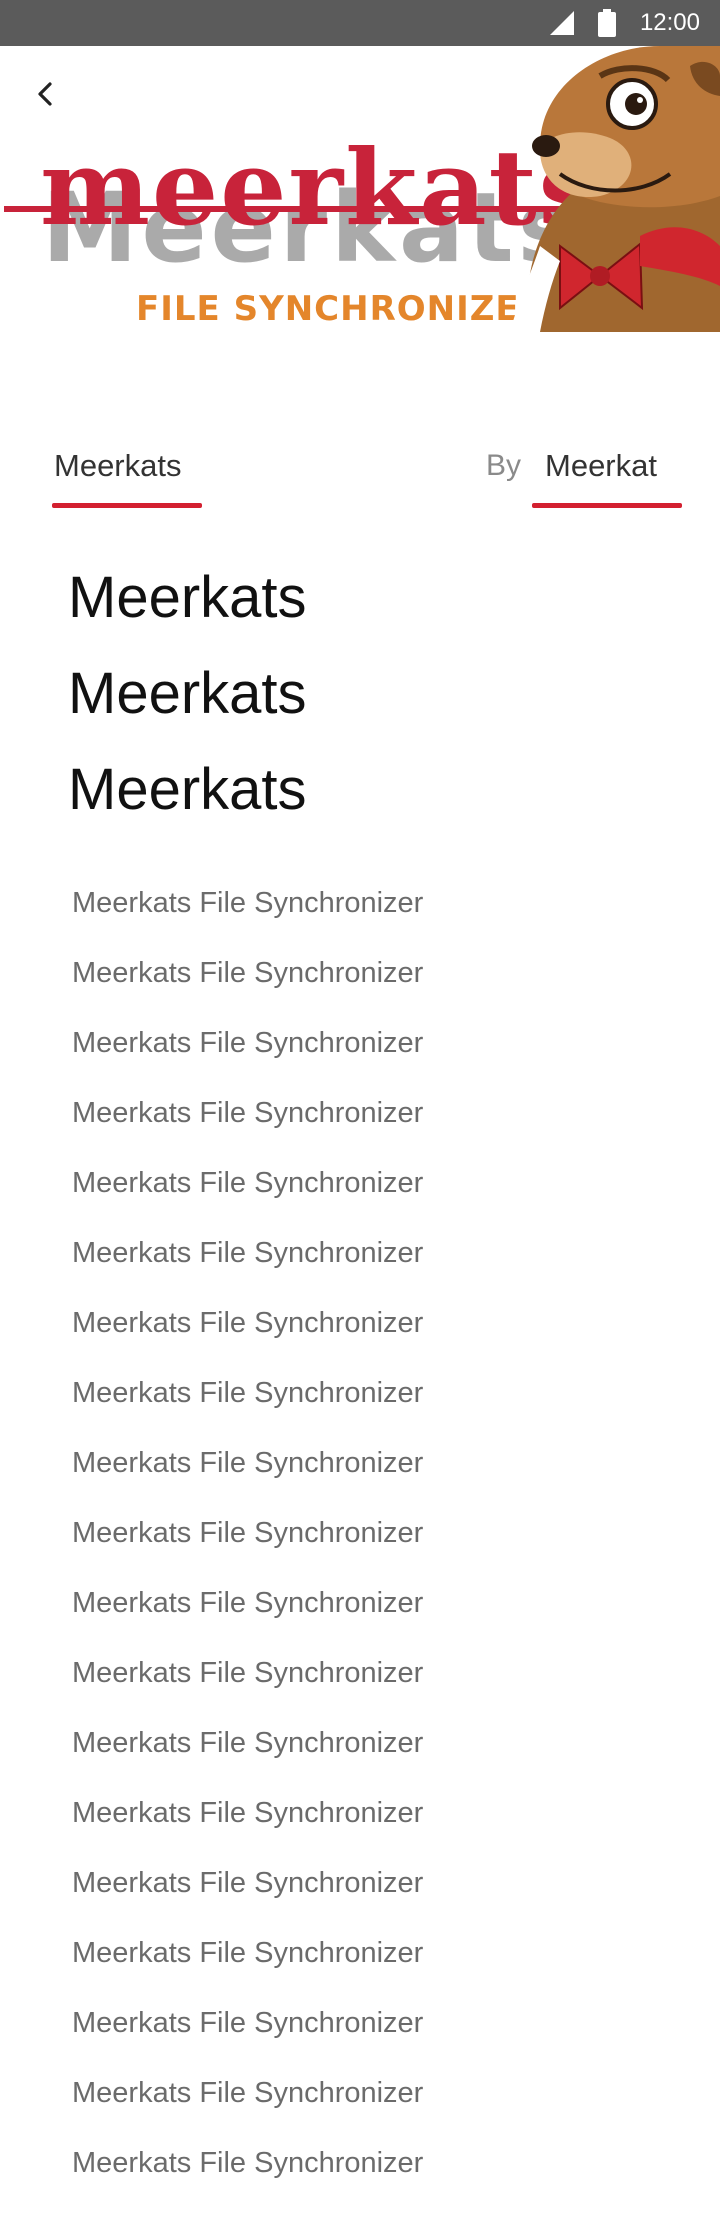 Image resolution: width=720 pixels, height=2224 pixels. Describe the element at coordinates (127, 505) in the screenshot. I see `app-name-underline` at that location.